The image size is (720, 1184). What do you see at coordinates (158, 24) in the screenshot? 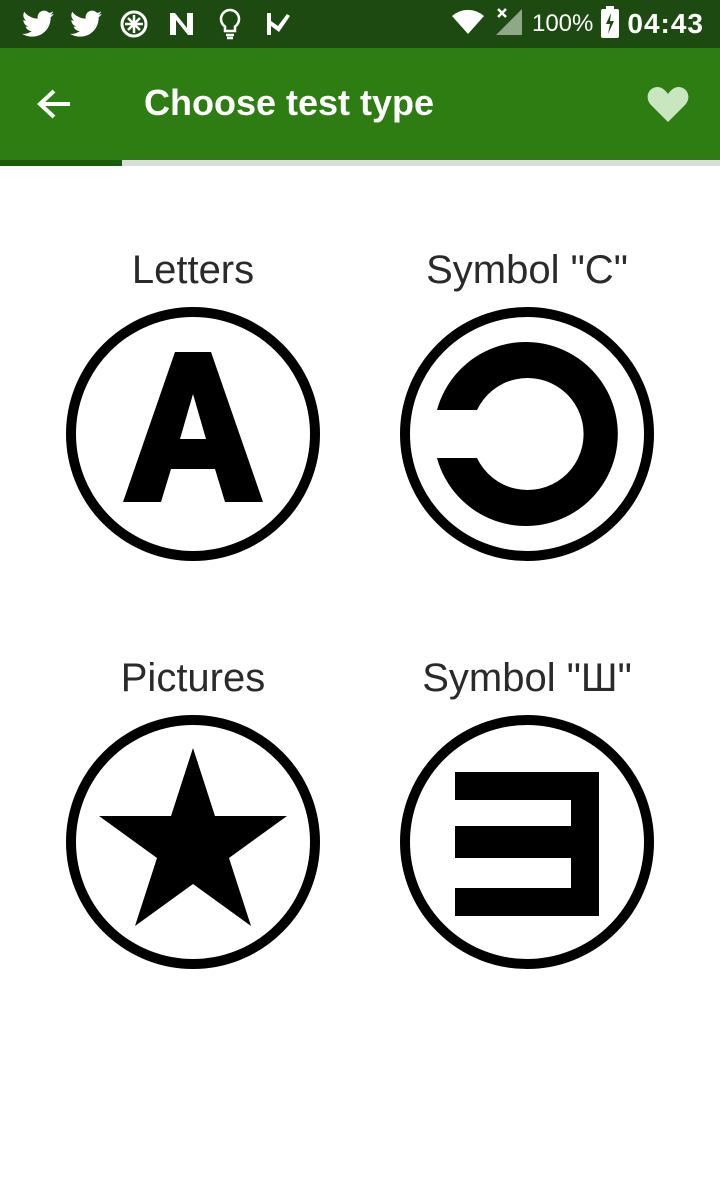
I see `notification-icons` at bounding box center [158, 24].